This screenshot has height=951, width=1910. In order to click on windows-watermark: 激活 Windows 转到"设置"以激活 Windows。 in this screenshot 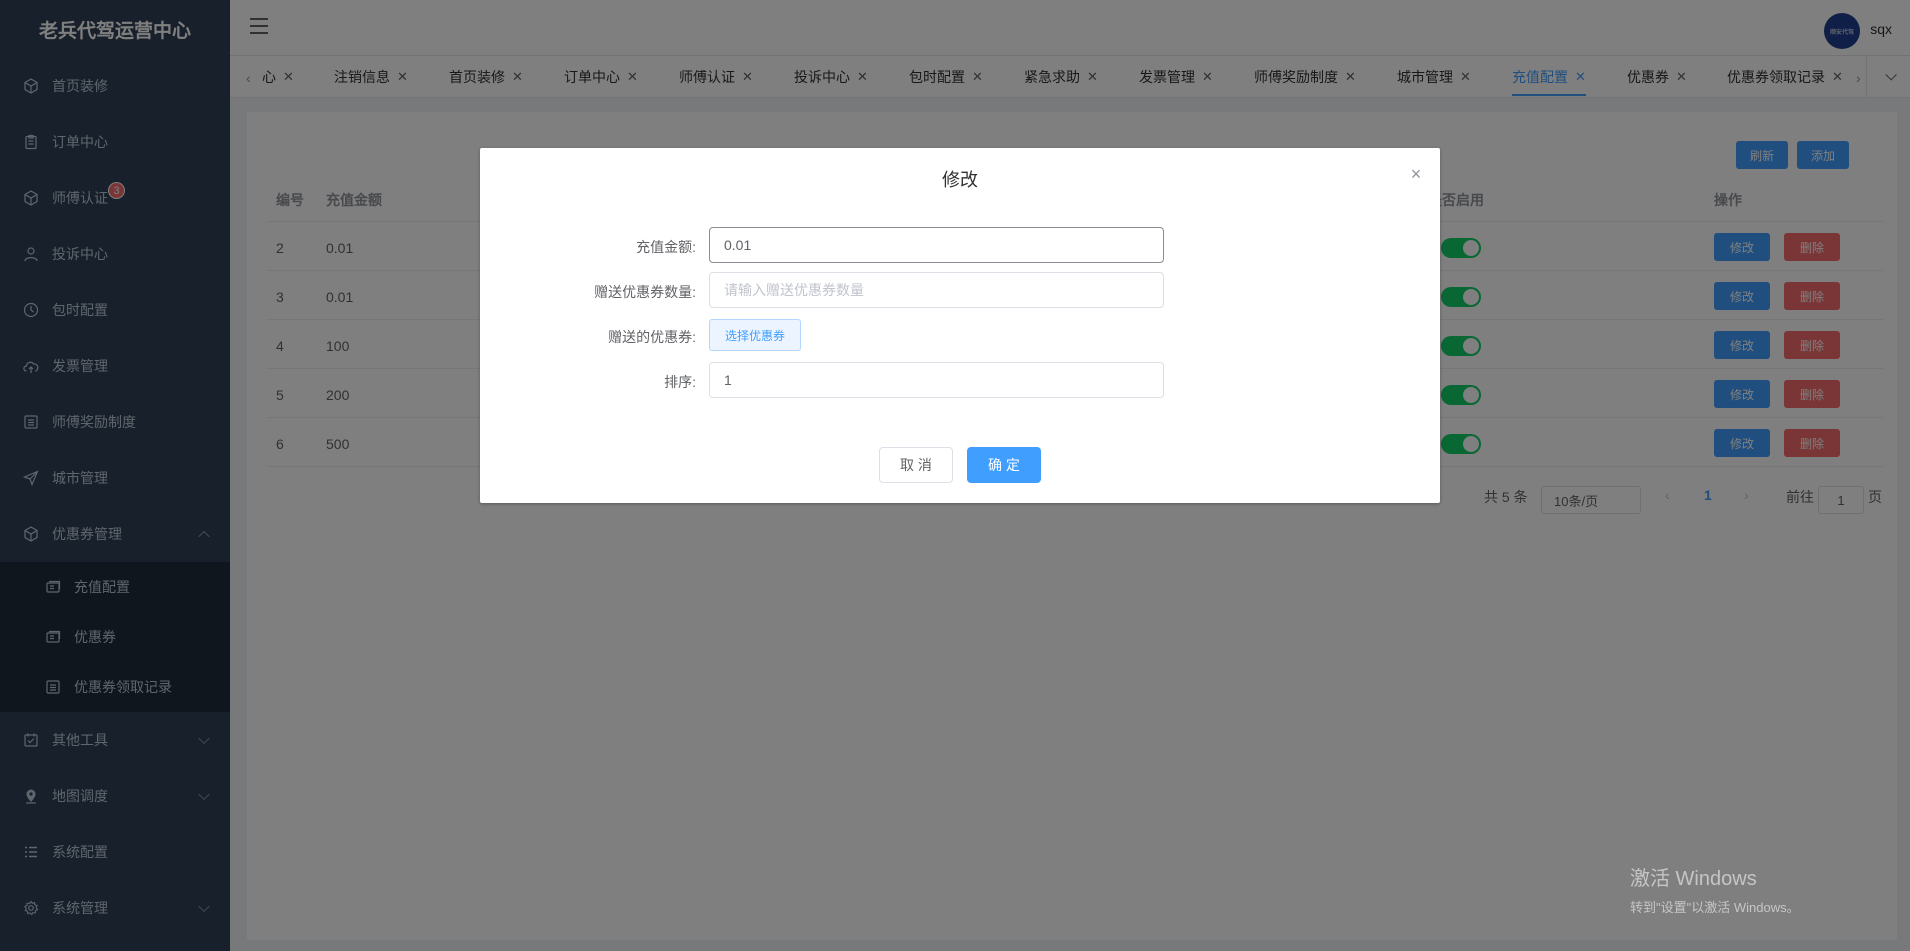, I will do `click(1715, 889)`.